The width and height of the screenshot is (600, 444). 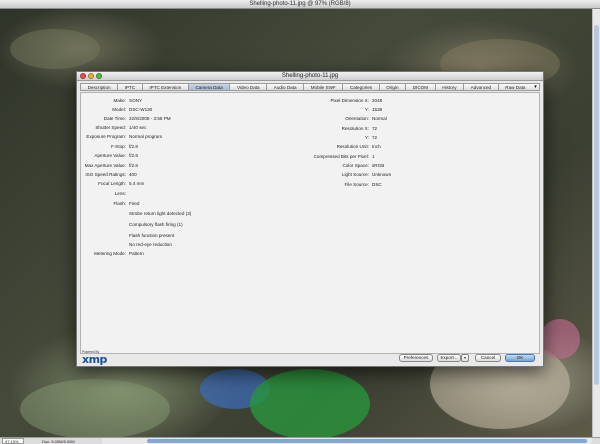 I want to click on document-title: Shelling-photo-11.jpg @ 97% (RGB/8), so click(x=300, y=4).